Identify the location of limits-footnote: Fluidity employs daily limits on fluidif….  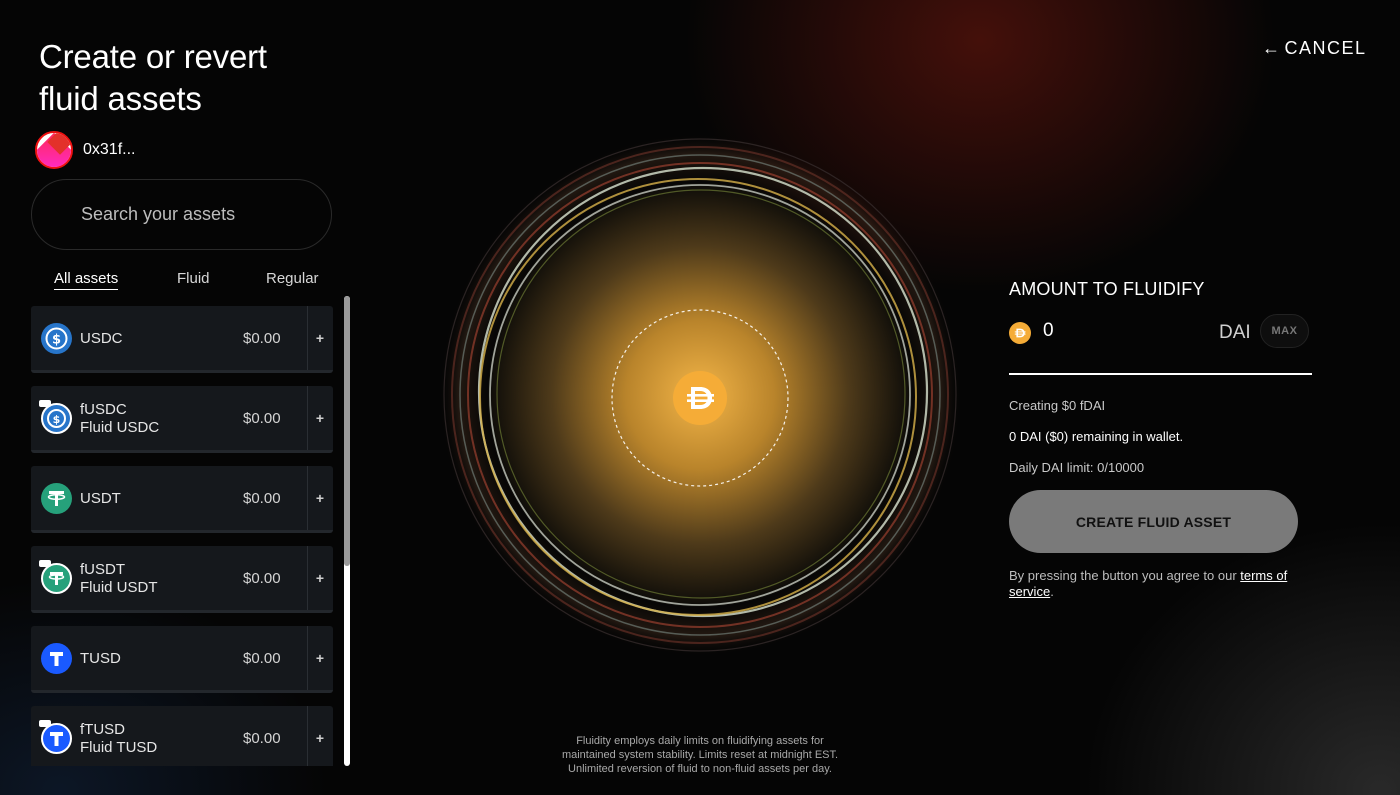
(700, 755).